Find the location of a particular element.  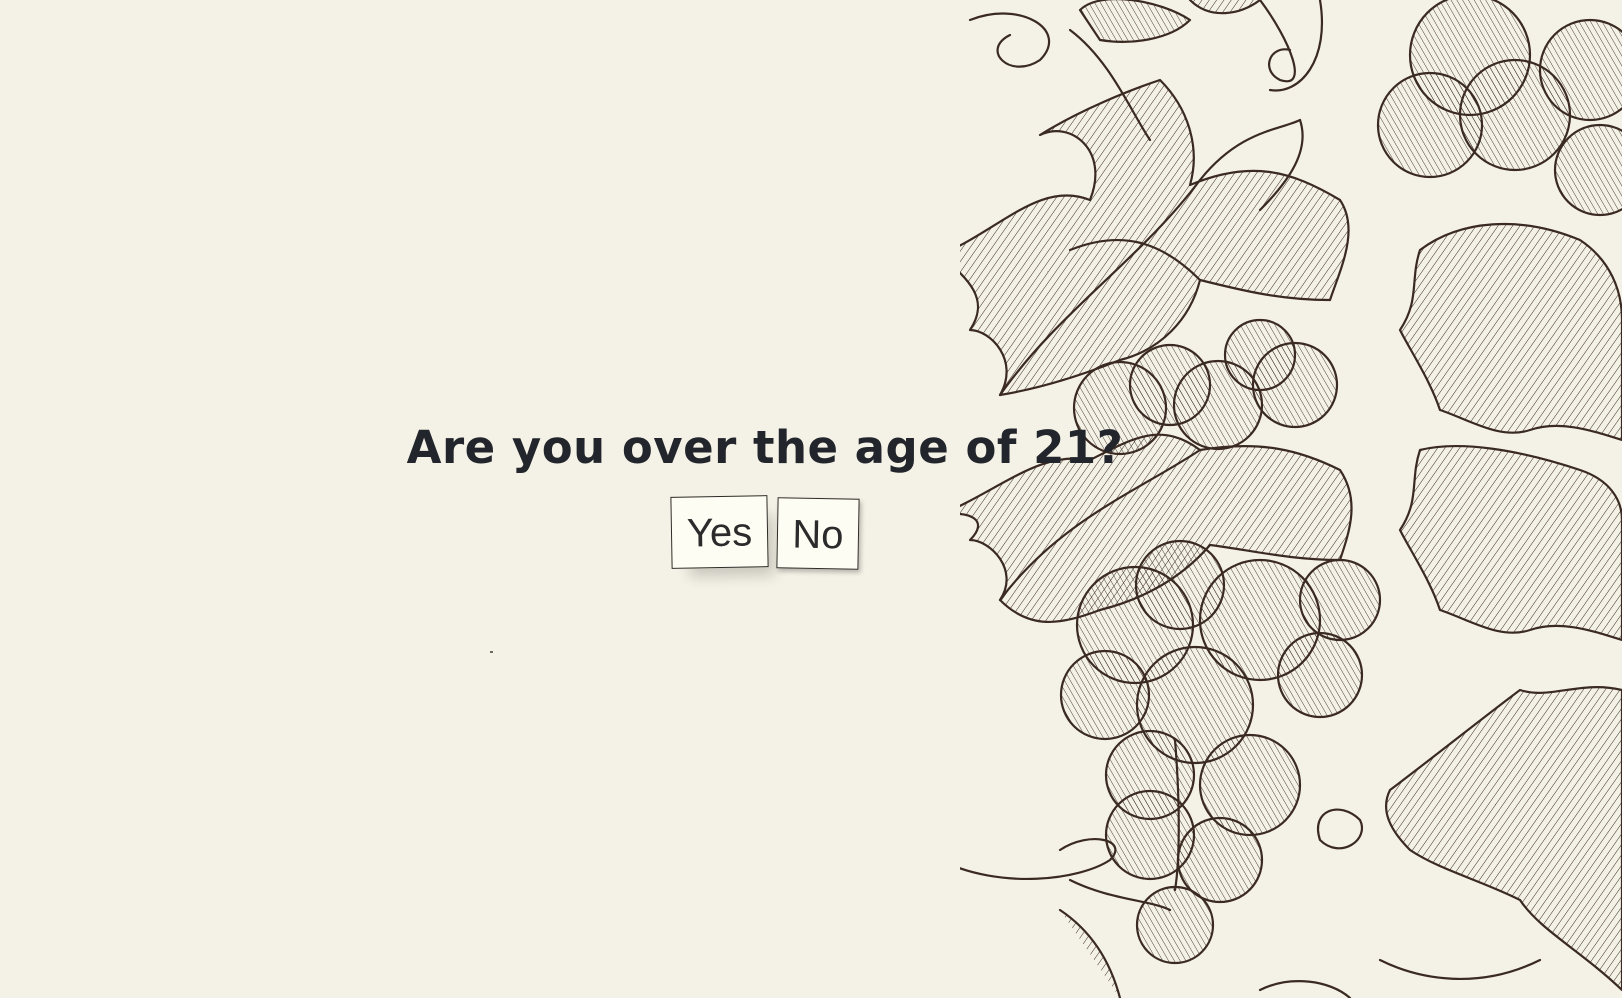

age-gate-buttons: Yes No is located at coordinates (770, 535).